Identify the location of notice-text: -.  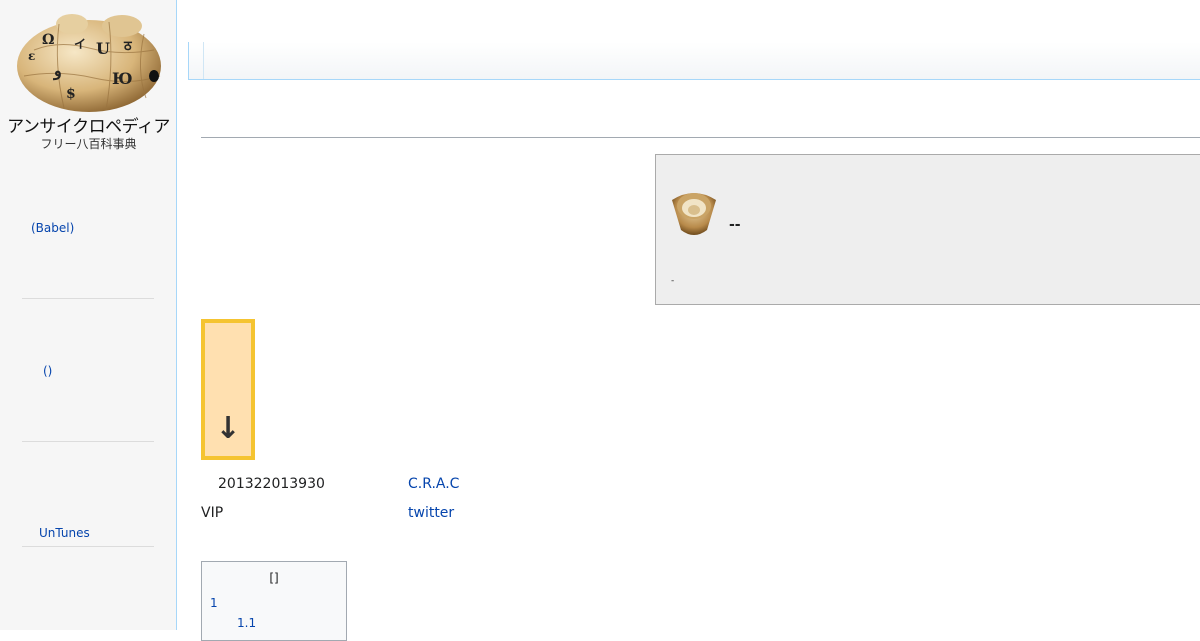
(673, 281).